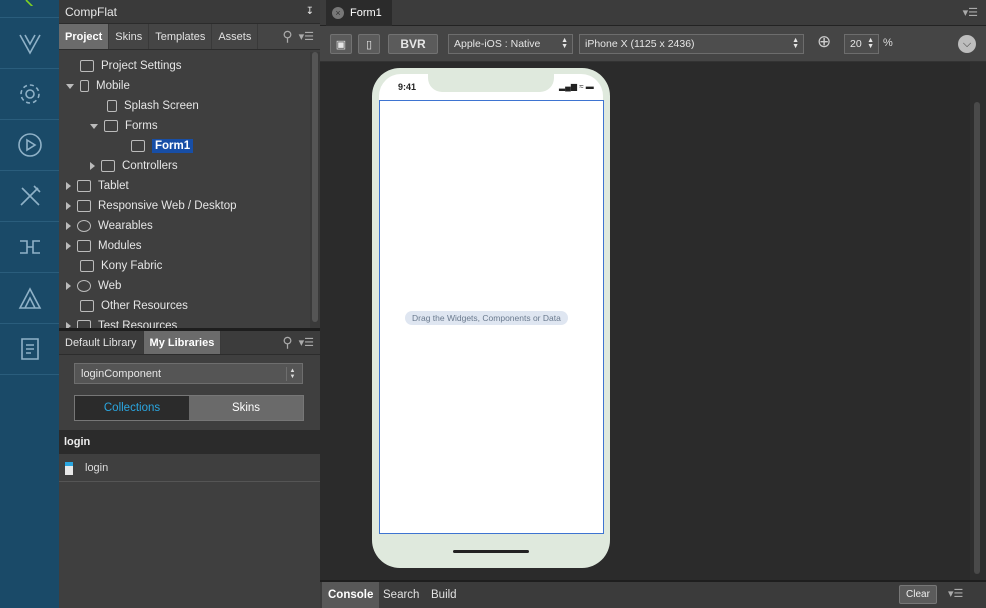 This screenshot has height=608, width=986. Describe the element at coordinates (109, 226) in the screenshot. I see `tree-item-wearables: Wearables` at that location.